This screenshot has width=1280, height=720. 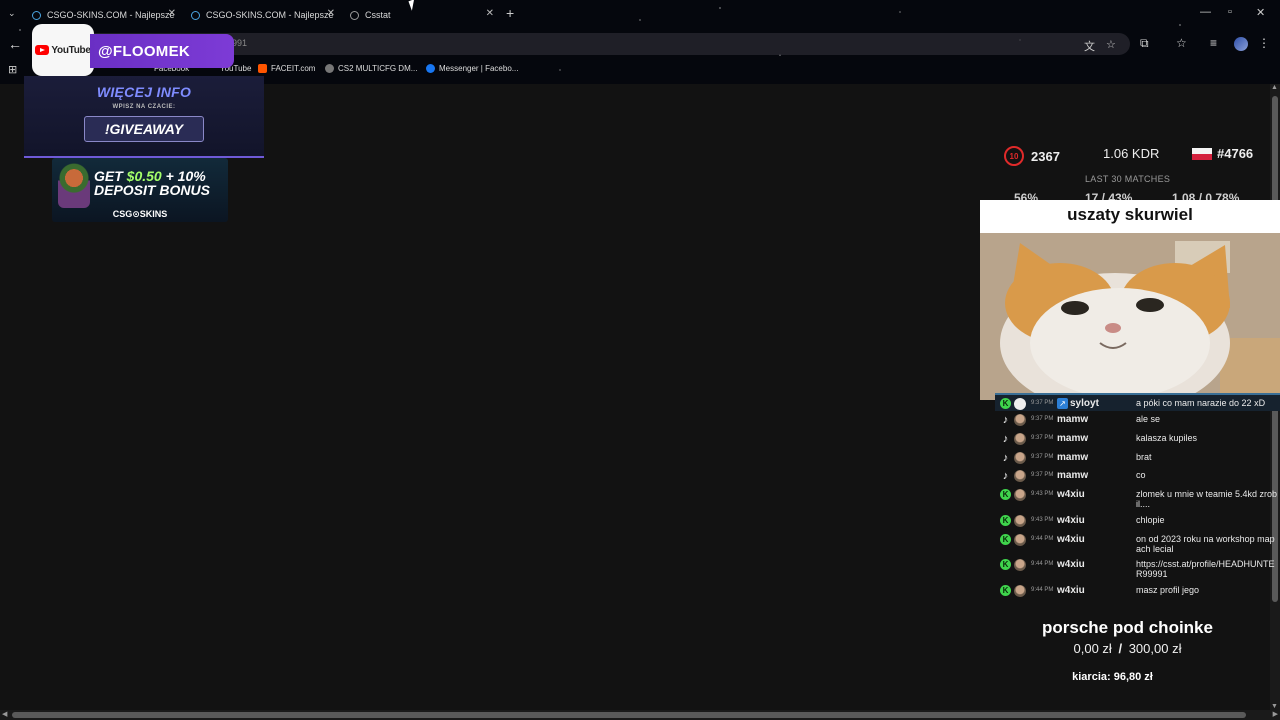 I want to click on cat-image, so click(x=1130, y=316).